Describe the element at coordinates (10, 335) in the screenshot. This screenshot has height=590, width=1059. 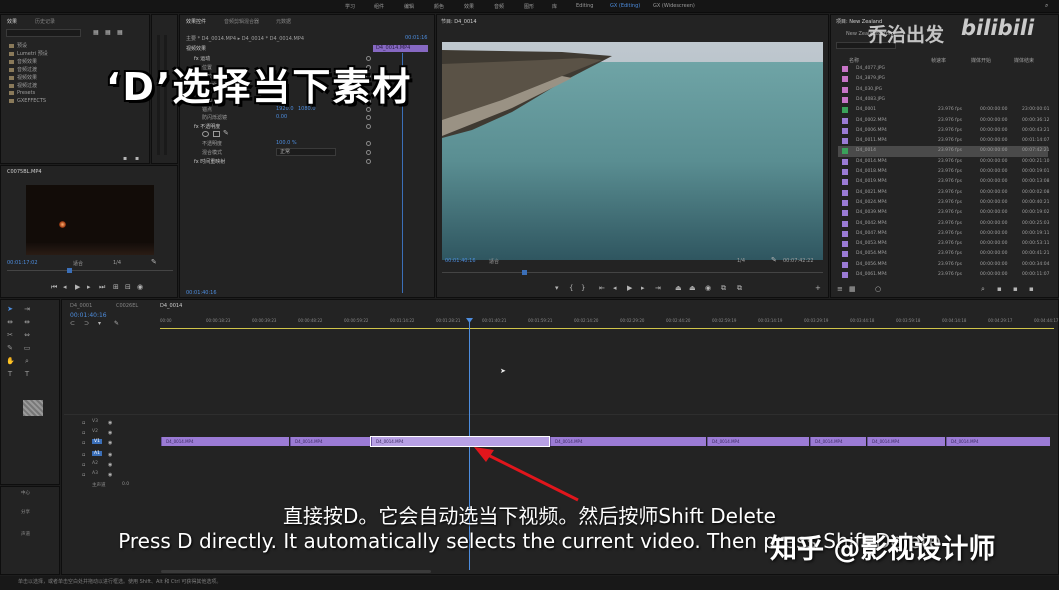
I see `razor-tool-icon: ✂` at that location.